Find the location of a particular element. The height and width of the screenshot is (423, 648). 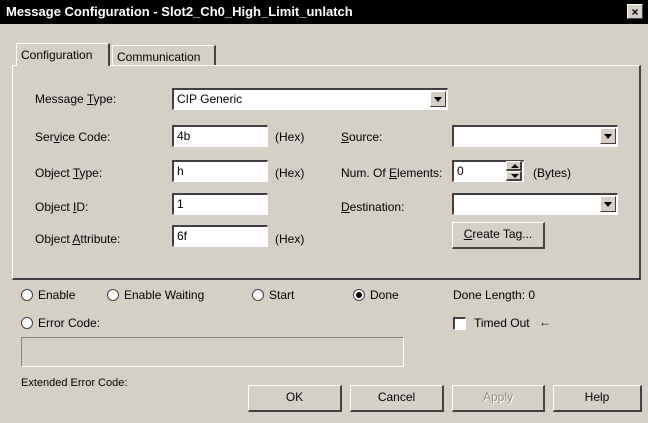

cancel-button: Cancel is located at coordinates (397, 398).